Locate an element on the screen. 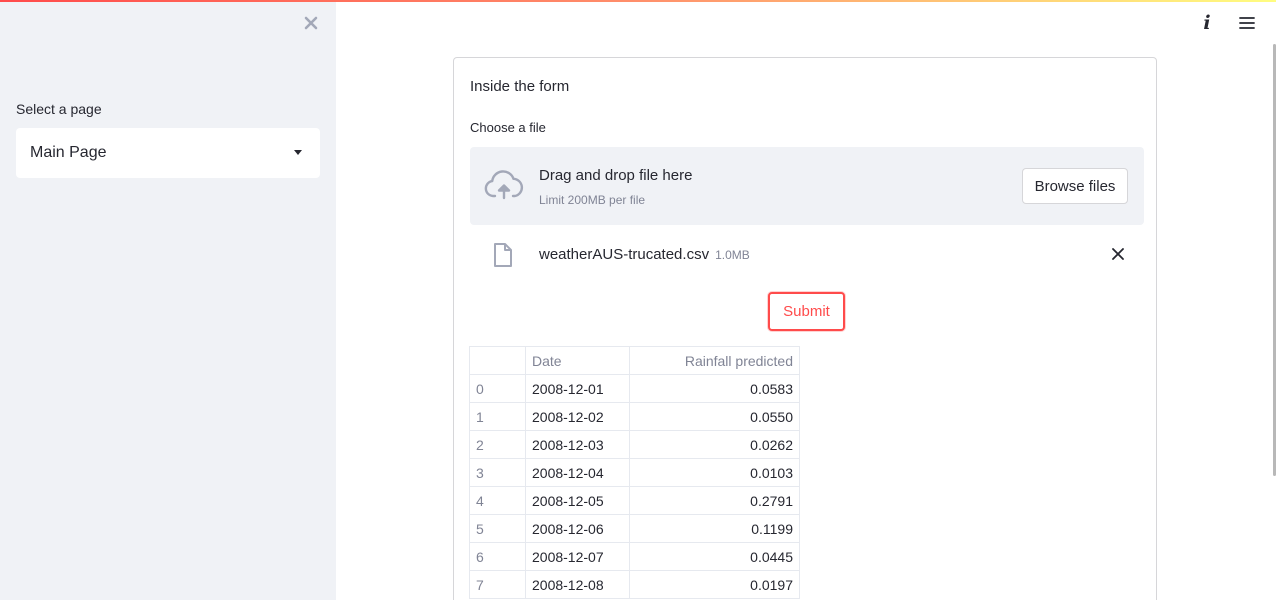  uploaded-file-info: weatherAUS-trucated.csv 1.0MB is located at coordinates (644, 254).